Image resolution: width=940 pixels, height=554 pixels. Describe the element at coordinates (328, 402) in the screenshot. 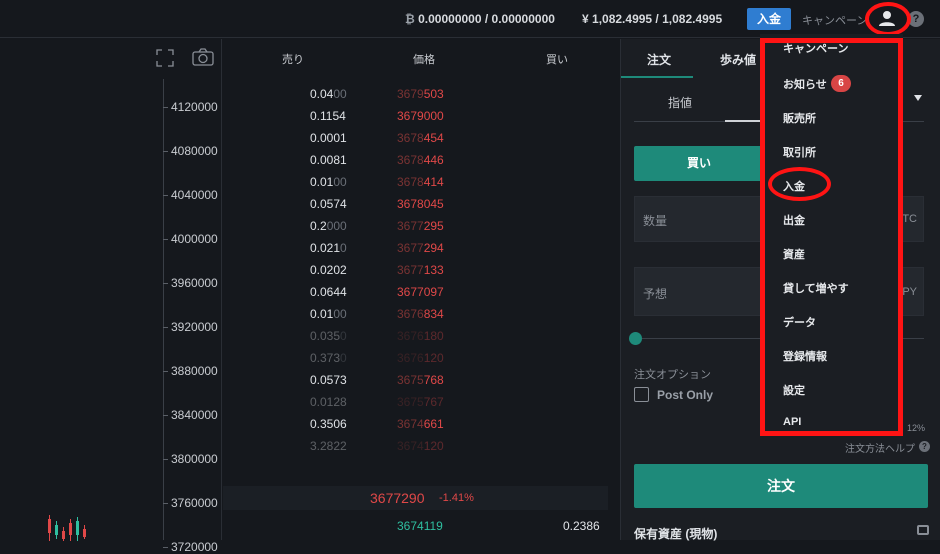

I see `ask-size-main: 0.0128` at that location.